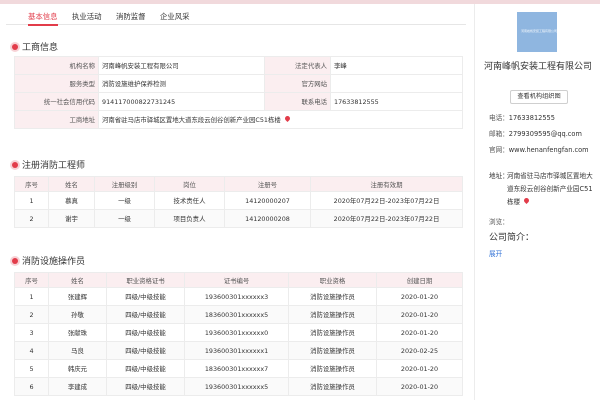 Image resolution: width=600 pixels, height=400 pixels. Describe the element at coordinates (545, 134) in the screenshot. I see `contact-email-value: 2799309595@qq.com` at that location.